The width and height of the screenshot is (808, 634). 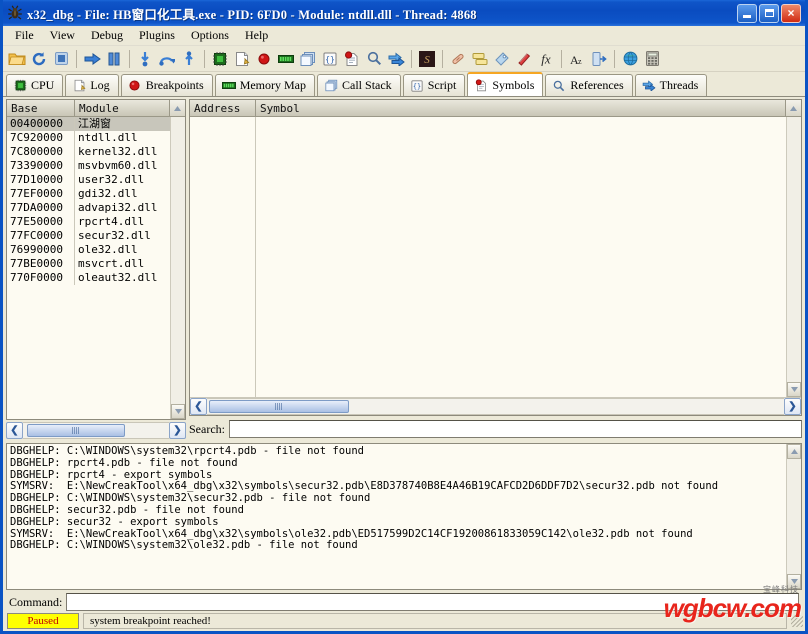 What do you see at coordinates (88, 222) in the screenshot?
I see `table-row: 77E50000 rpcrt4.dll` at bounding box center [88, 222].